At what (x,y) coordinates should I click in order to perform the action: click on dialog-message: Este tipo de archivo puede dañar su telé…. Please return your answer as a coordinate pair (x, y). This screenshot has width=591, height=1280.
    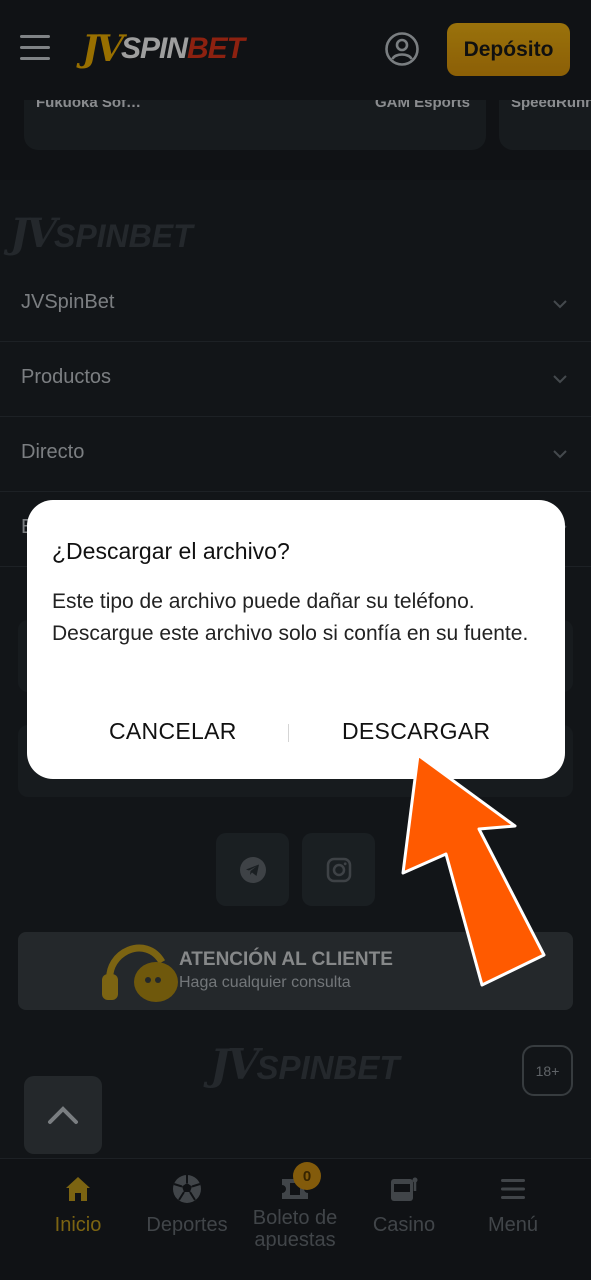
    Looking at the image, I should click on (290, 617).